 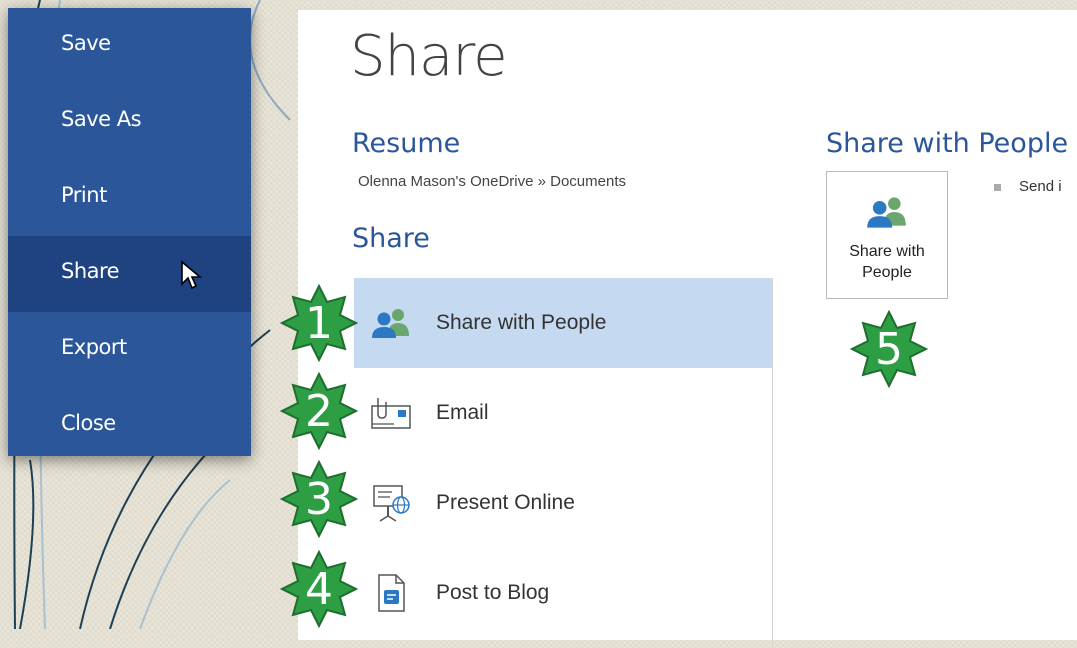 What do you see at coordinates (492, 181) in the screenshot?
I see `document-path: Olenna Mason's OneDrive » Documents` at bounding box center [492, 181].